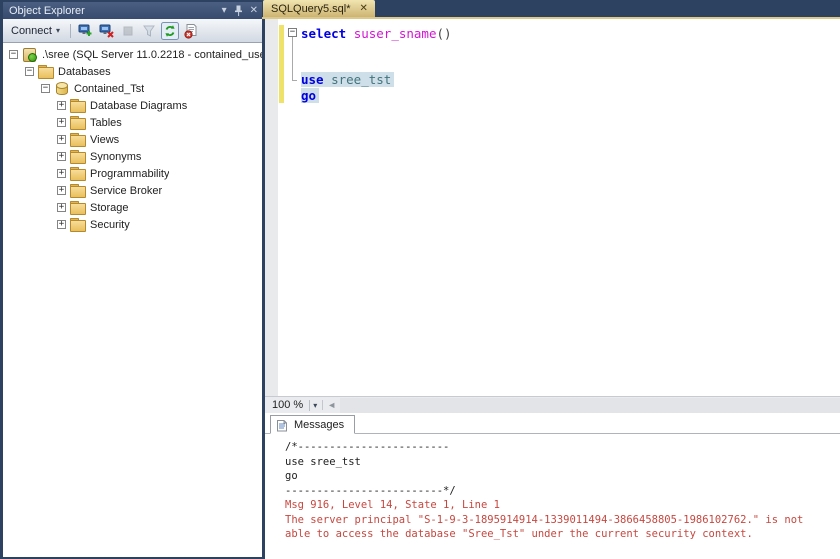  Describe the element at coordinates (47, 10) in the screenshot. I see `panel-title: Object Explorer` at that location.